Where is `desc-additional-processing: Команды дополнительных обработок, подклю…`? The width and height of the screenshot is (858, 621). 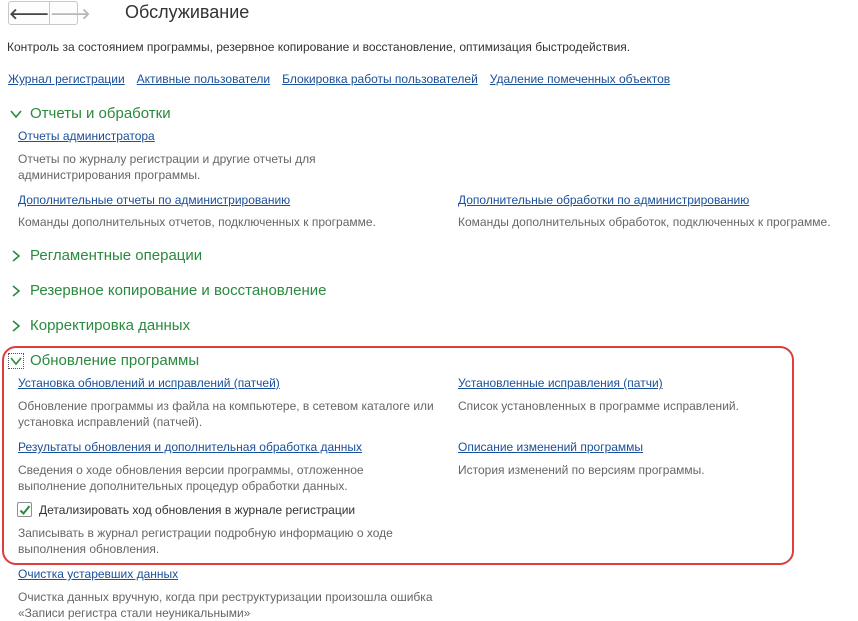
desc-additional-processing: Команды дополнительных обработок, подклю… is located at coordinates (644, 222).